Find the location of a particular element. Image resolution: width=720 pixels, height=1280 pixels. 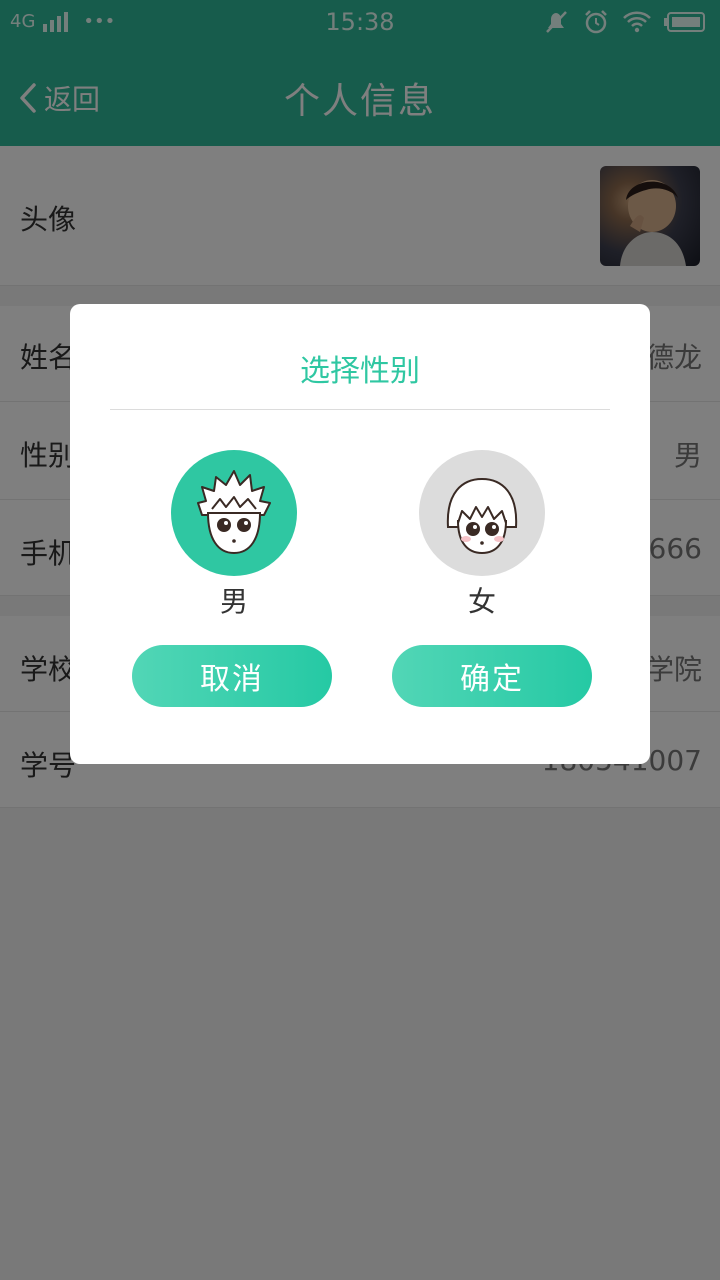

gender-option-female: 女 is located at coordinates (482, 535).